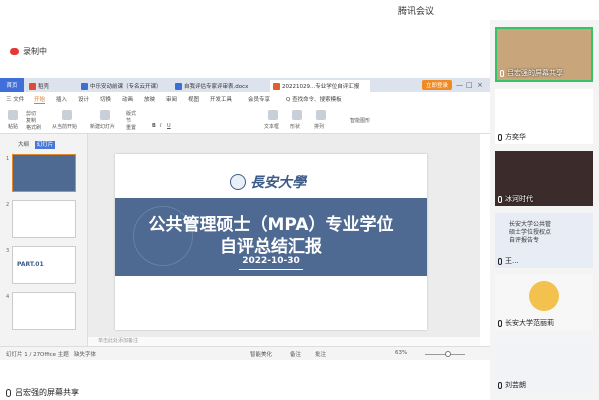 The width and height of the screenshot is (599, 400). What do you see at coordinates (531, 73) in the screenshot?
I see `participant-name: 吕宏强的屏幕共享` at bounding box center [531, 73].